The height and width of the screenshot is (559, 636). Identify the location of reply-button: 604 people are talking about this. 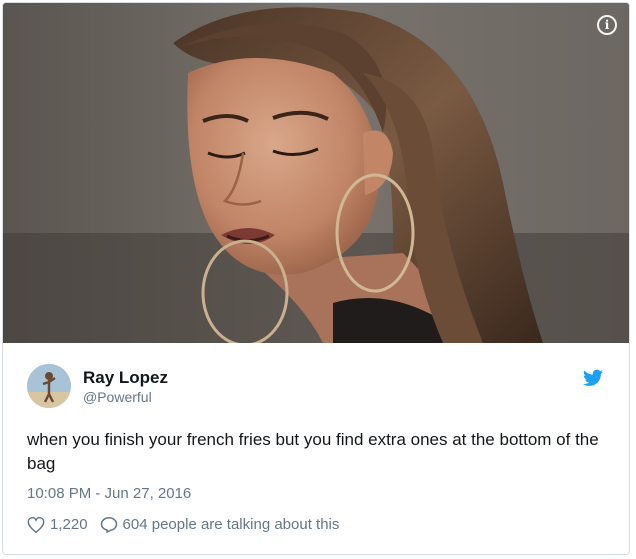
(220, 524).